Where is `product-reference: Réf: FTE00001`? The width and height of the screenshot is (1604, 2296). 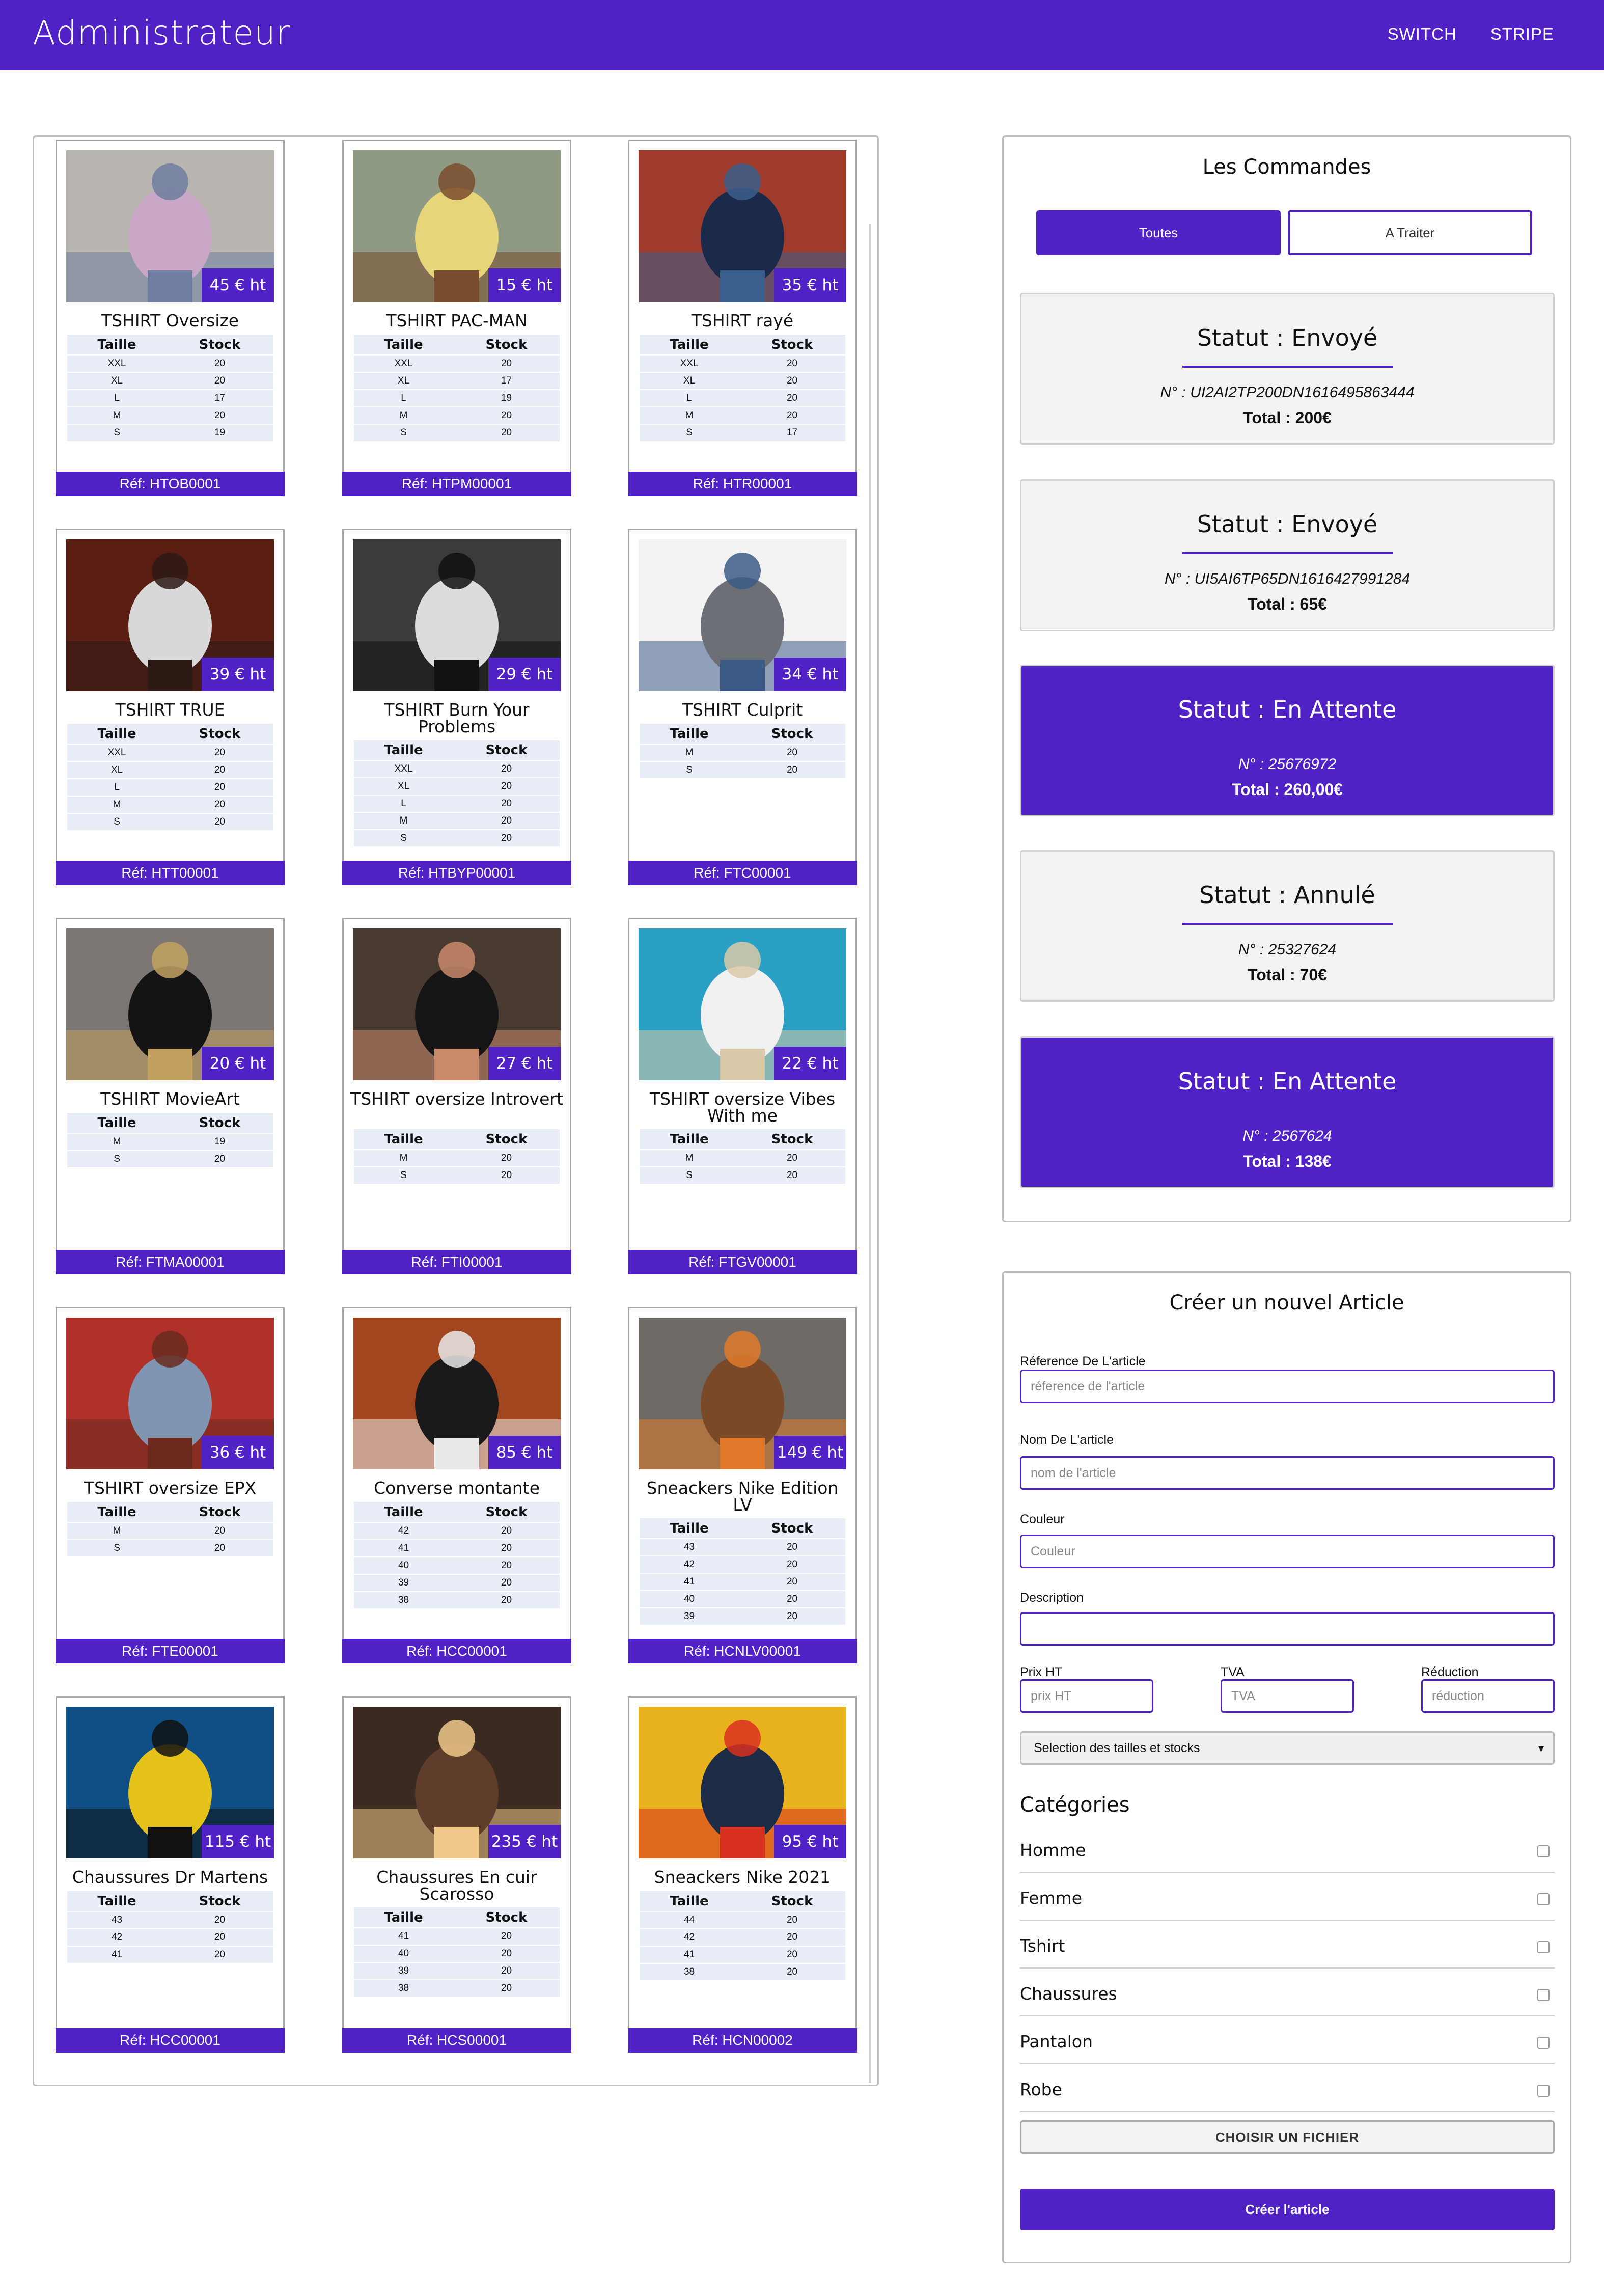 product-reference: Réf: FTE00001 is located at coordinates (170, 1651).